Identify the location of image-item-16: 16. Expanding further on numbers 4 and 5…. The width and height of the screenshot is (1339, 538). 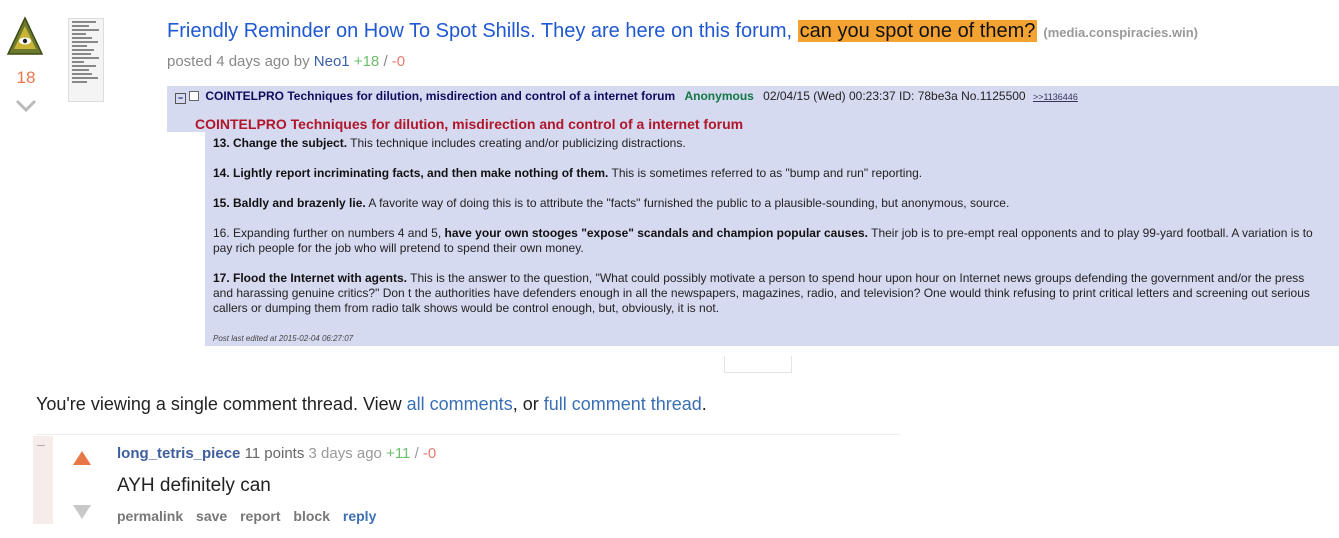
(767, 241).